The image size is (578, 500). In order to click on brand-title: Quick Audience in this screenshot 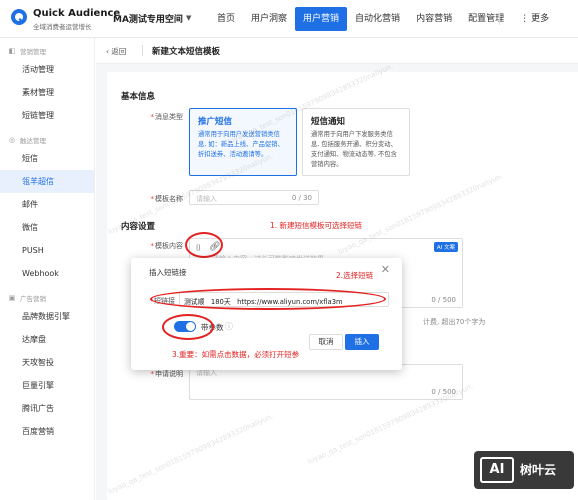, I will do `click(77, 13)`.